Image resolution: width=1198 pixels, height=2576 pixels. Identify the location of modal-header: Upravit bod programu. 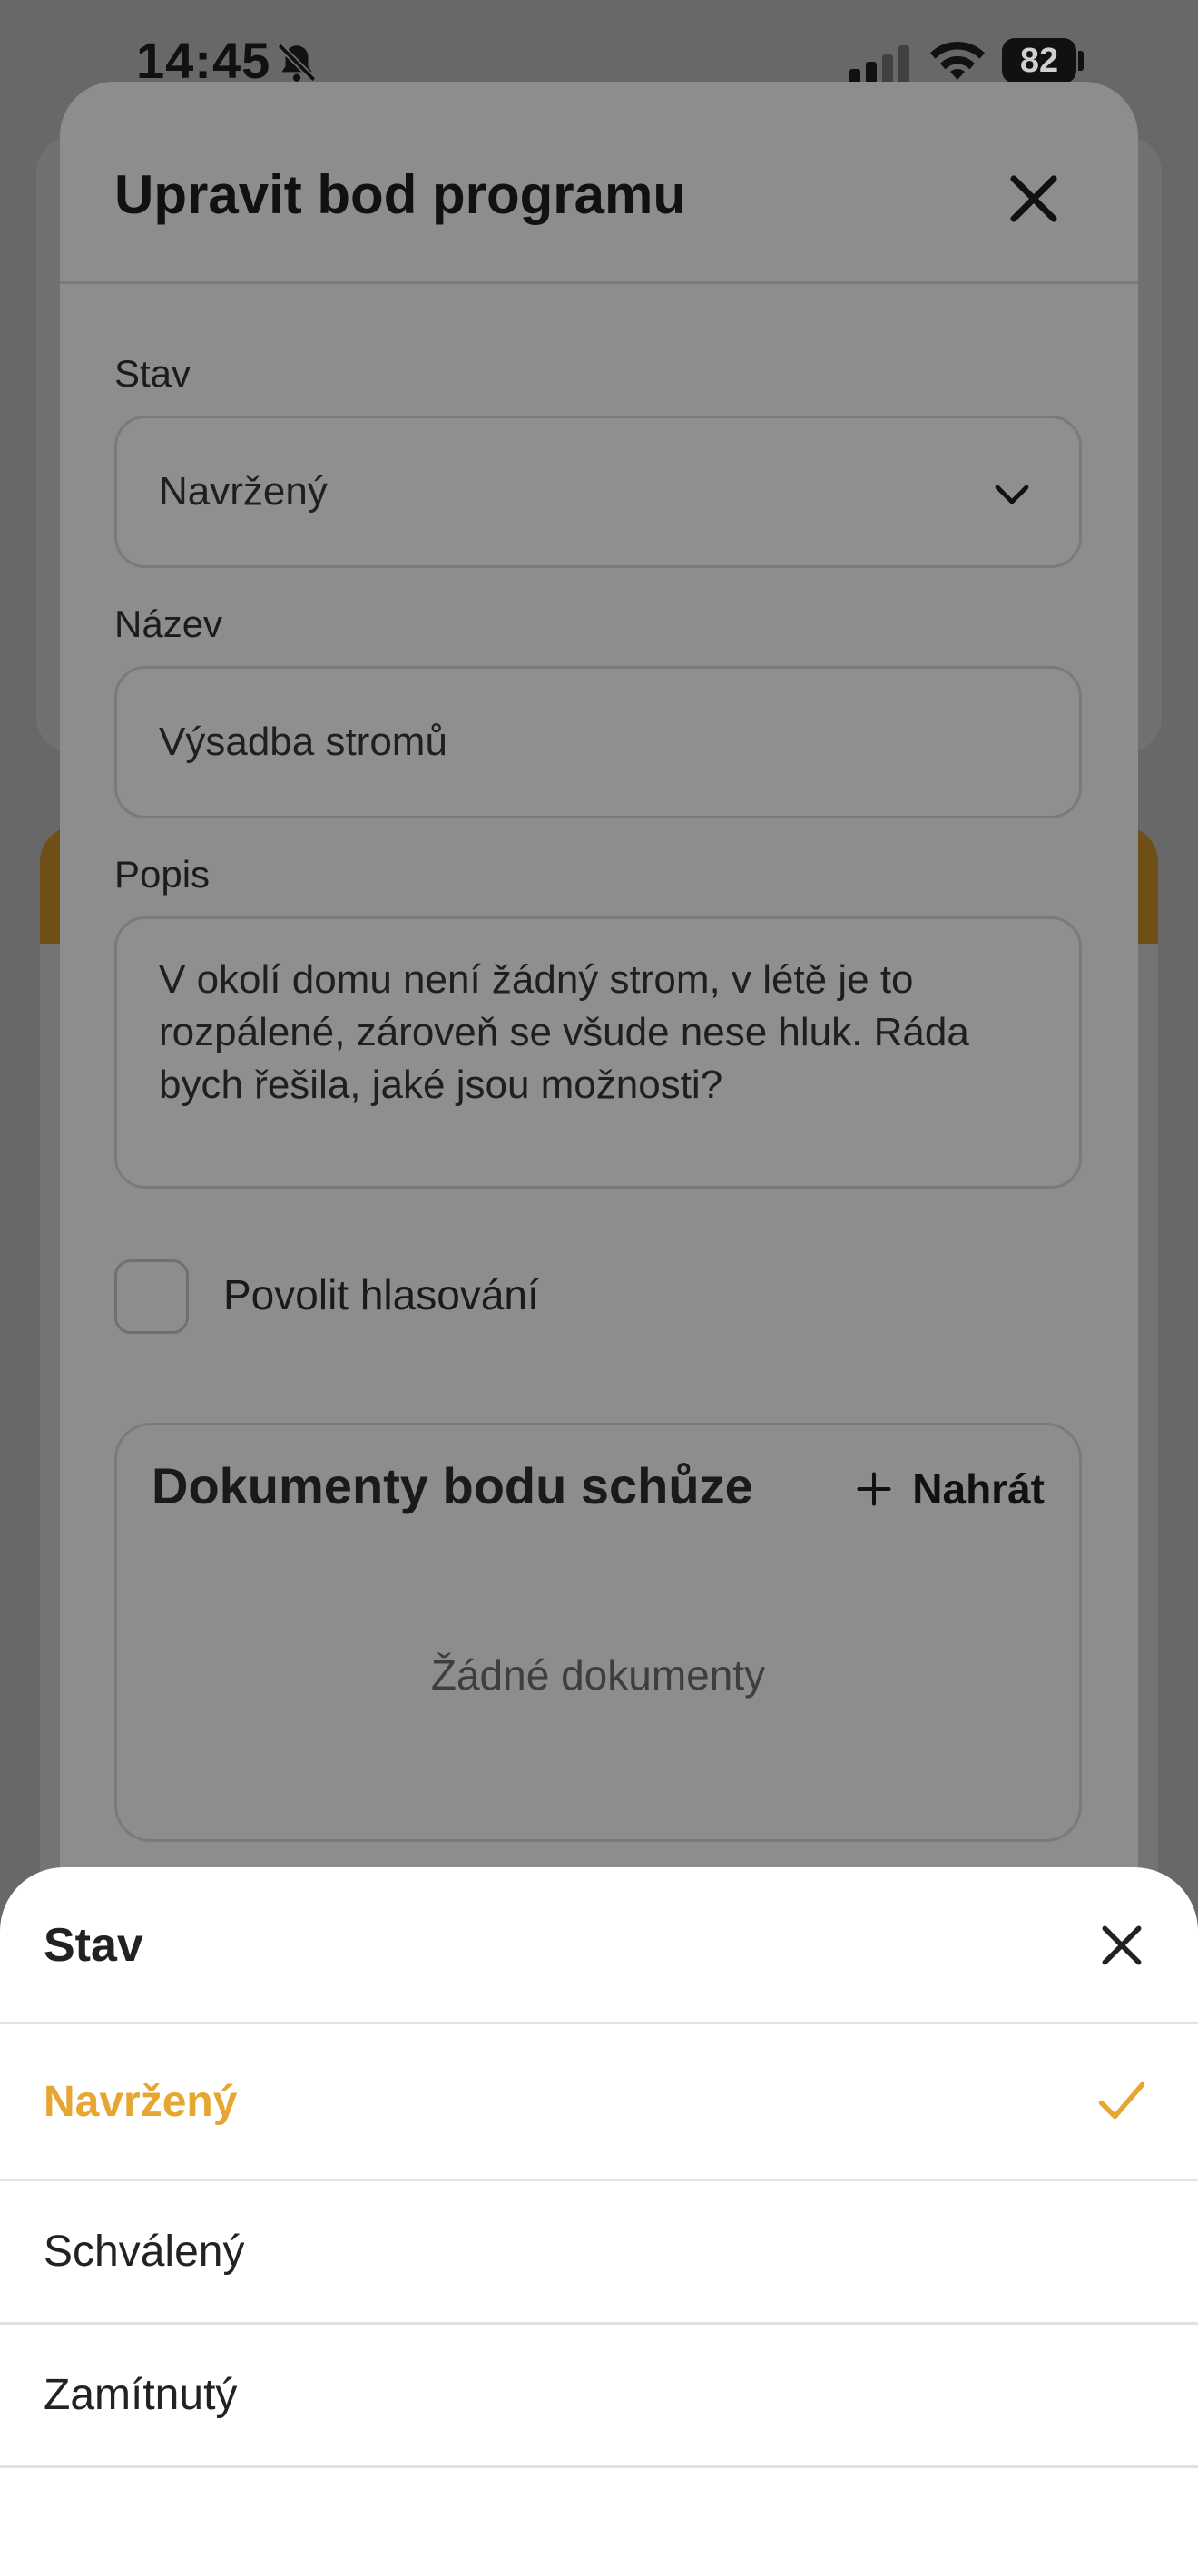
(599, 183).